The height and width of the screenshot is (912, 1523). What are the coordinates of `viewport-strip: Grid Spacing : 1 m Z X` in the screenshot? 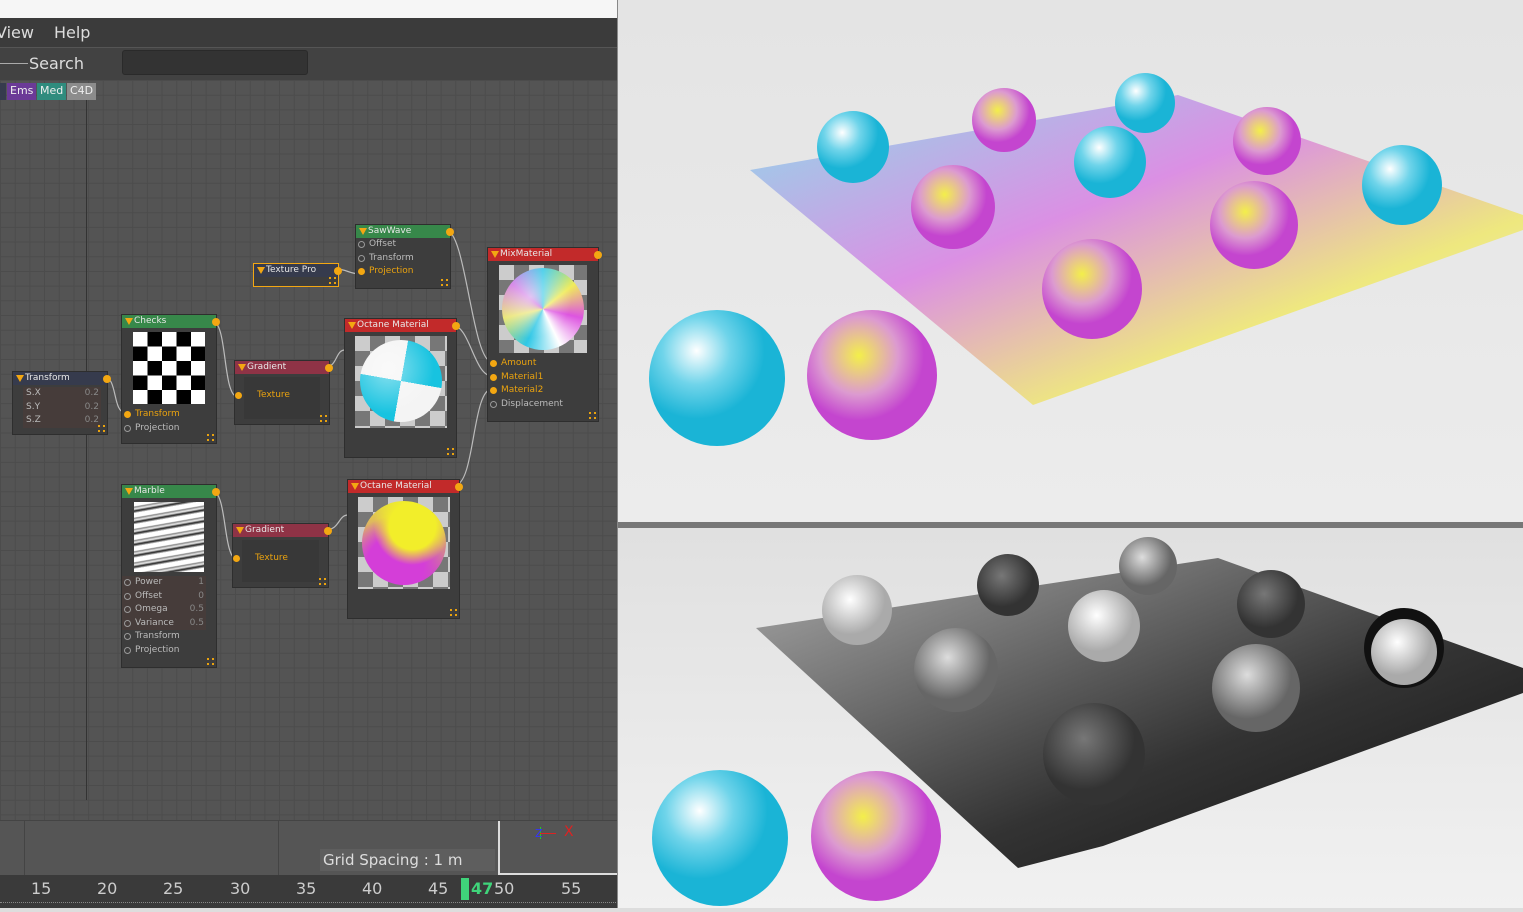 It's located at (309, 847).